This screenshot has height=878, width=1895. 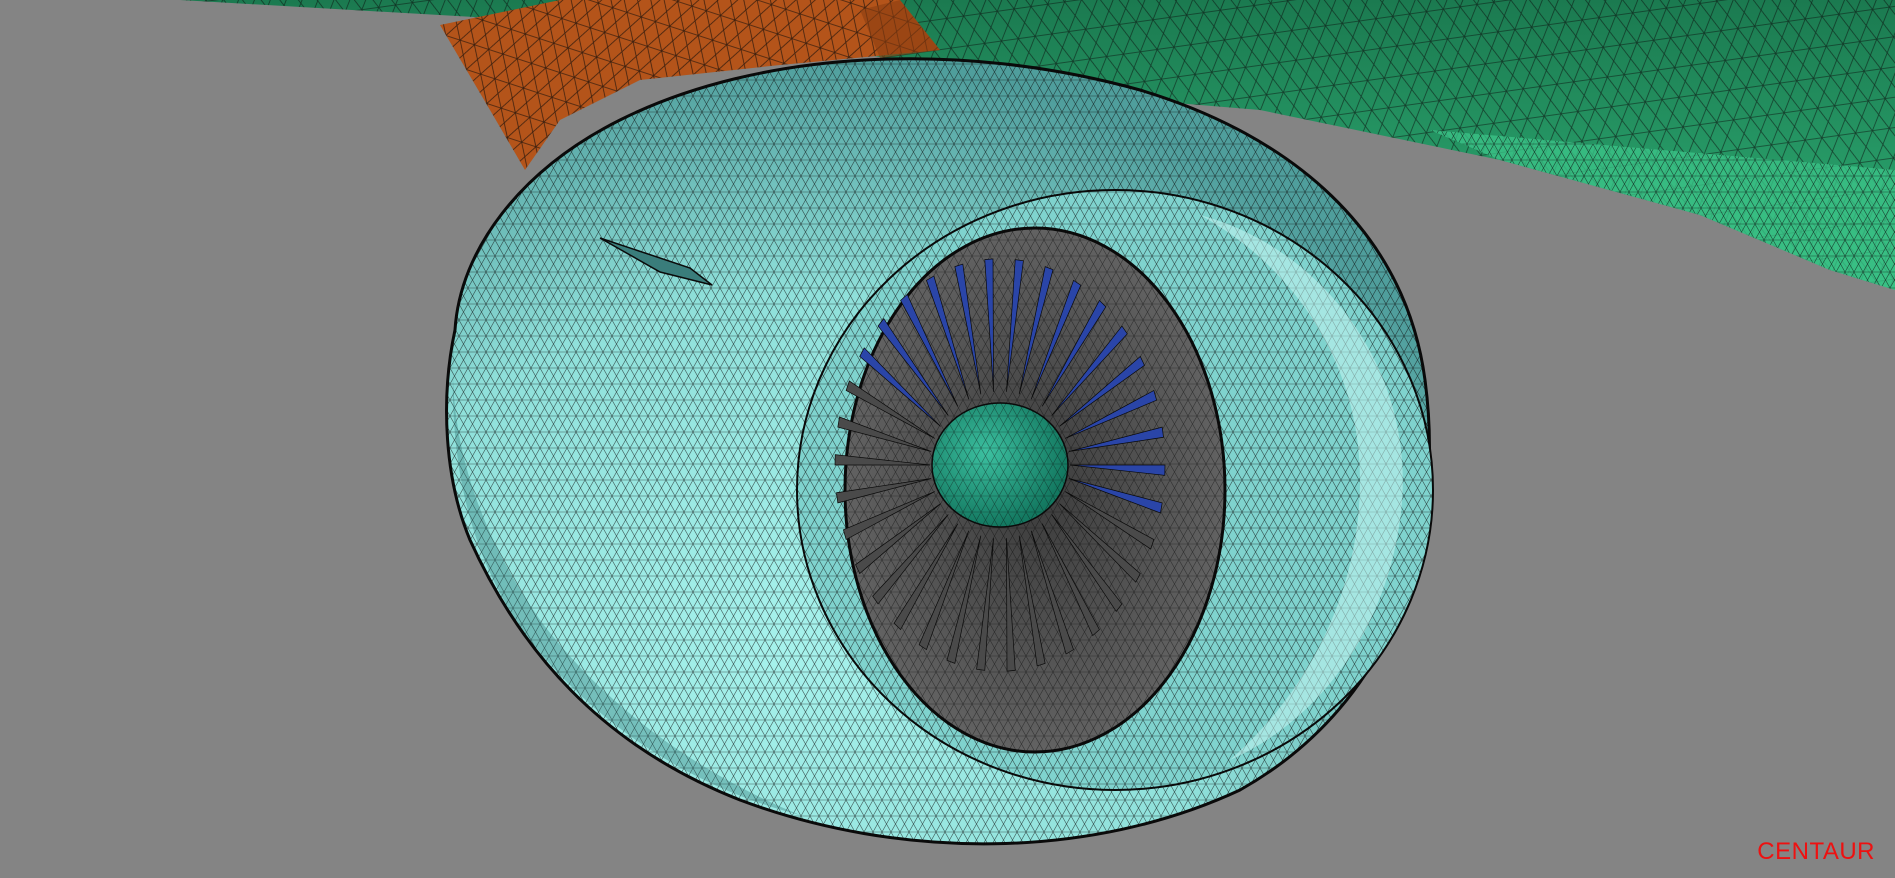 I want to click on spinner-cone, so click(x=1000, y=465).